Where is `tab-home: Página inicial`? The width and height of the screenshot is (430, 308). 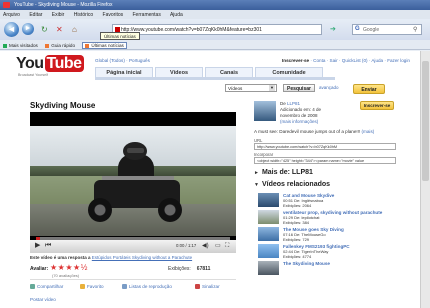
tab-home: Página inicial is located at coordinates (124, 72).